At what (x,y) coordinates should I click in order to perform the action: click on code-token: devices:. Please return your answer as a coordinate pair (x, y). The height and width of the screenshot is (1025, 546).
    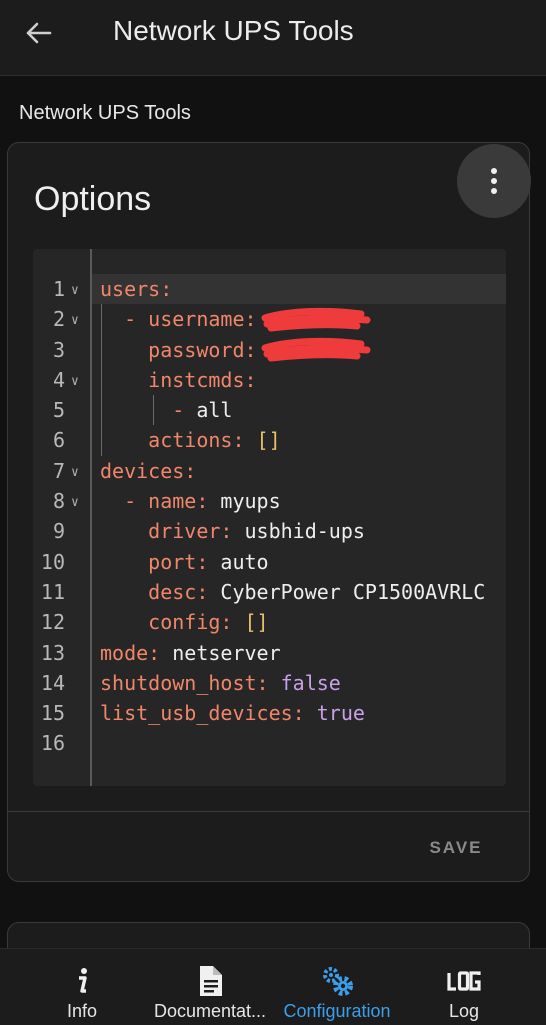
    Looking at the image, I should click on (148, 470).